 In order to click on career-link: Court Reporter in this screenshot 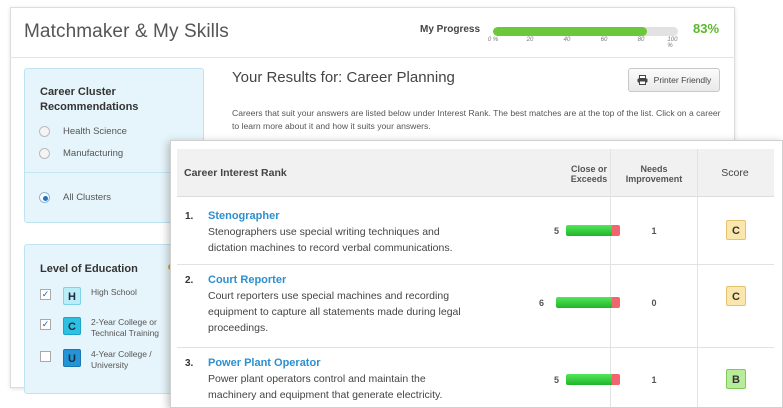, I will do `click(247, 280)`.